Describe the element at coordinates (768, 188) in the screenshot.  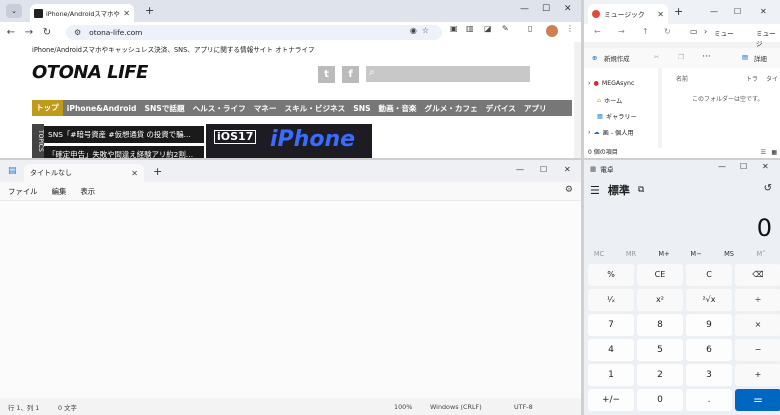
I see `history-icon: ↺` at that location.